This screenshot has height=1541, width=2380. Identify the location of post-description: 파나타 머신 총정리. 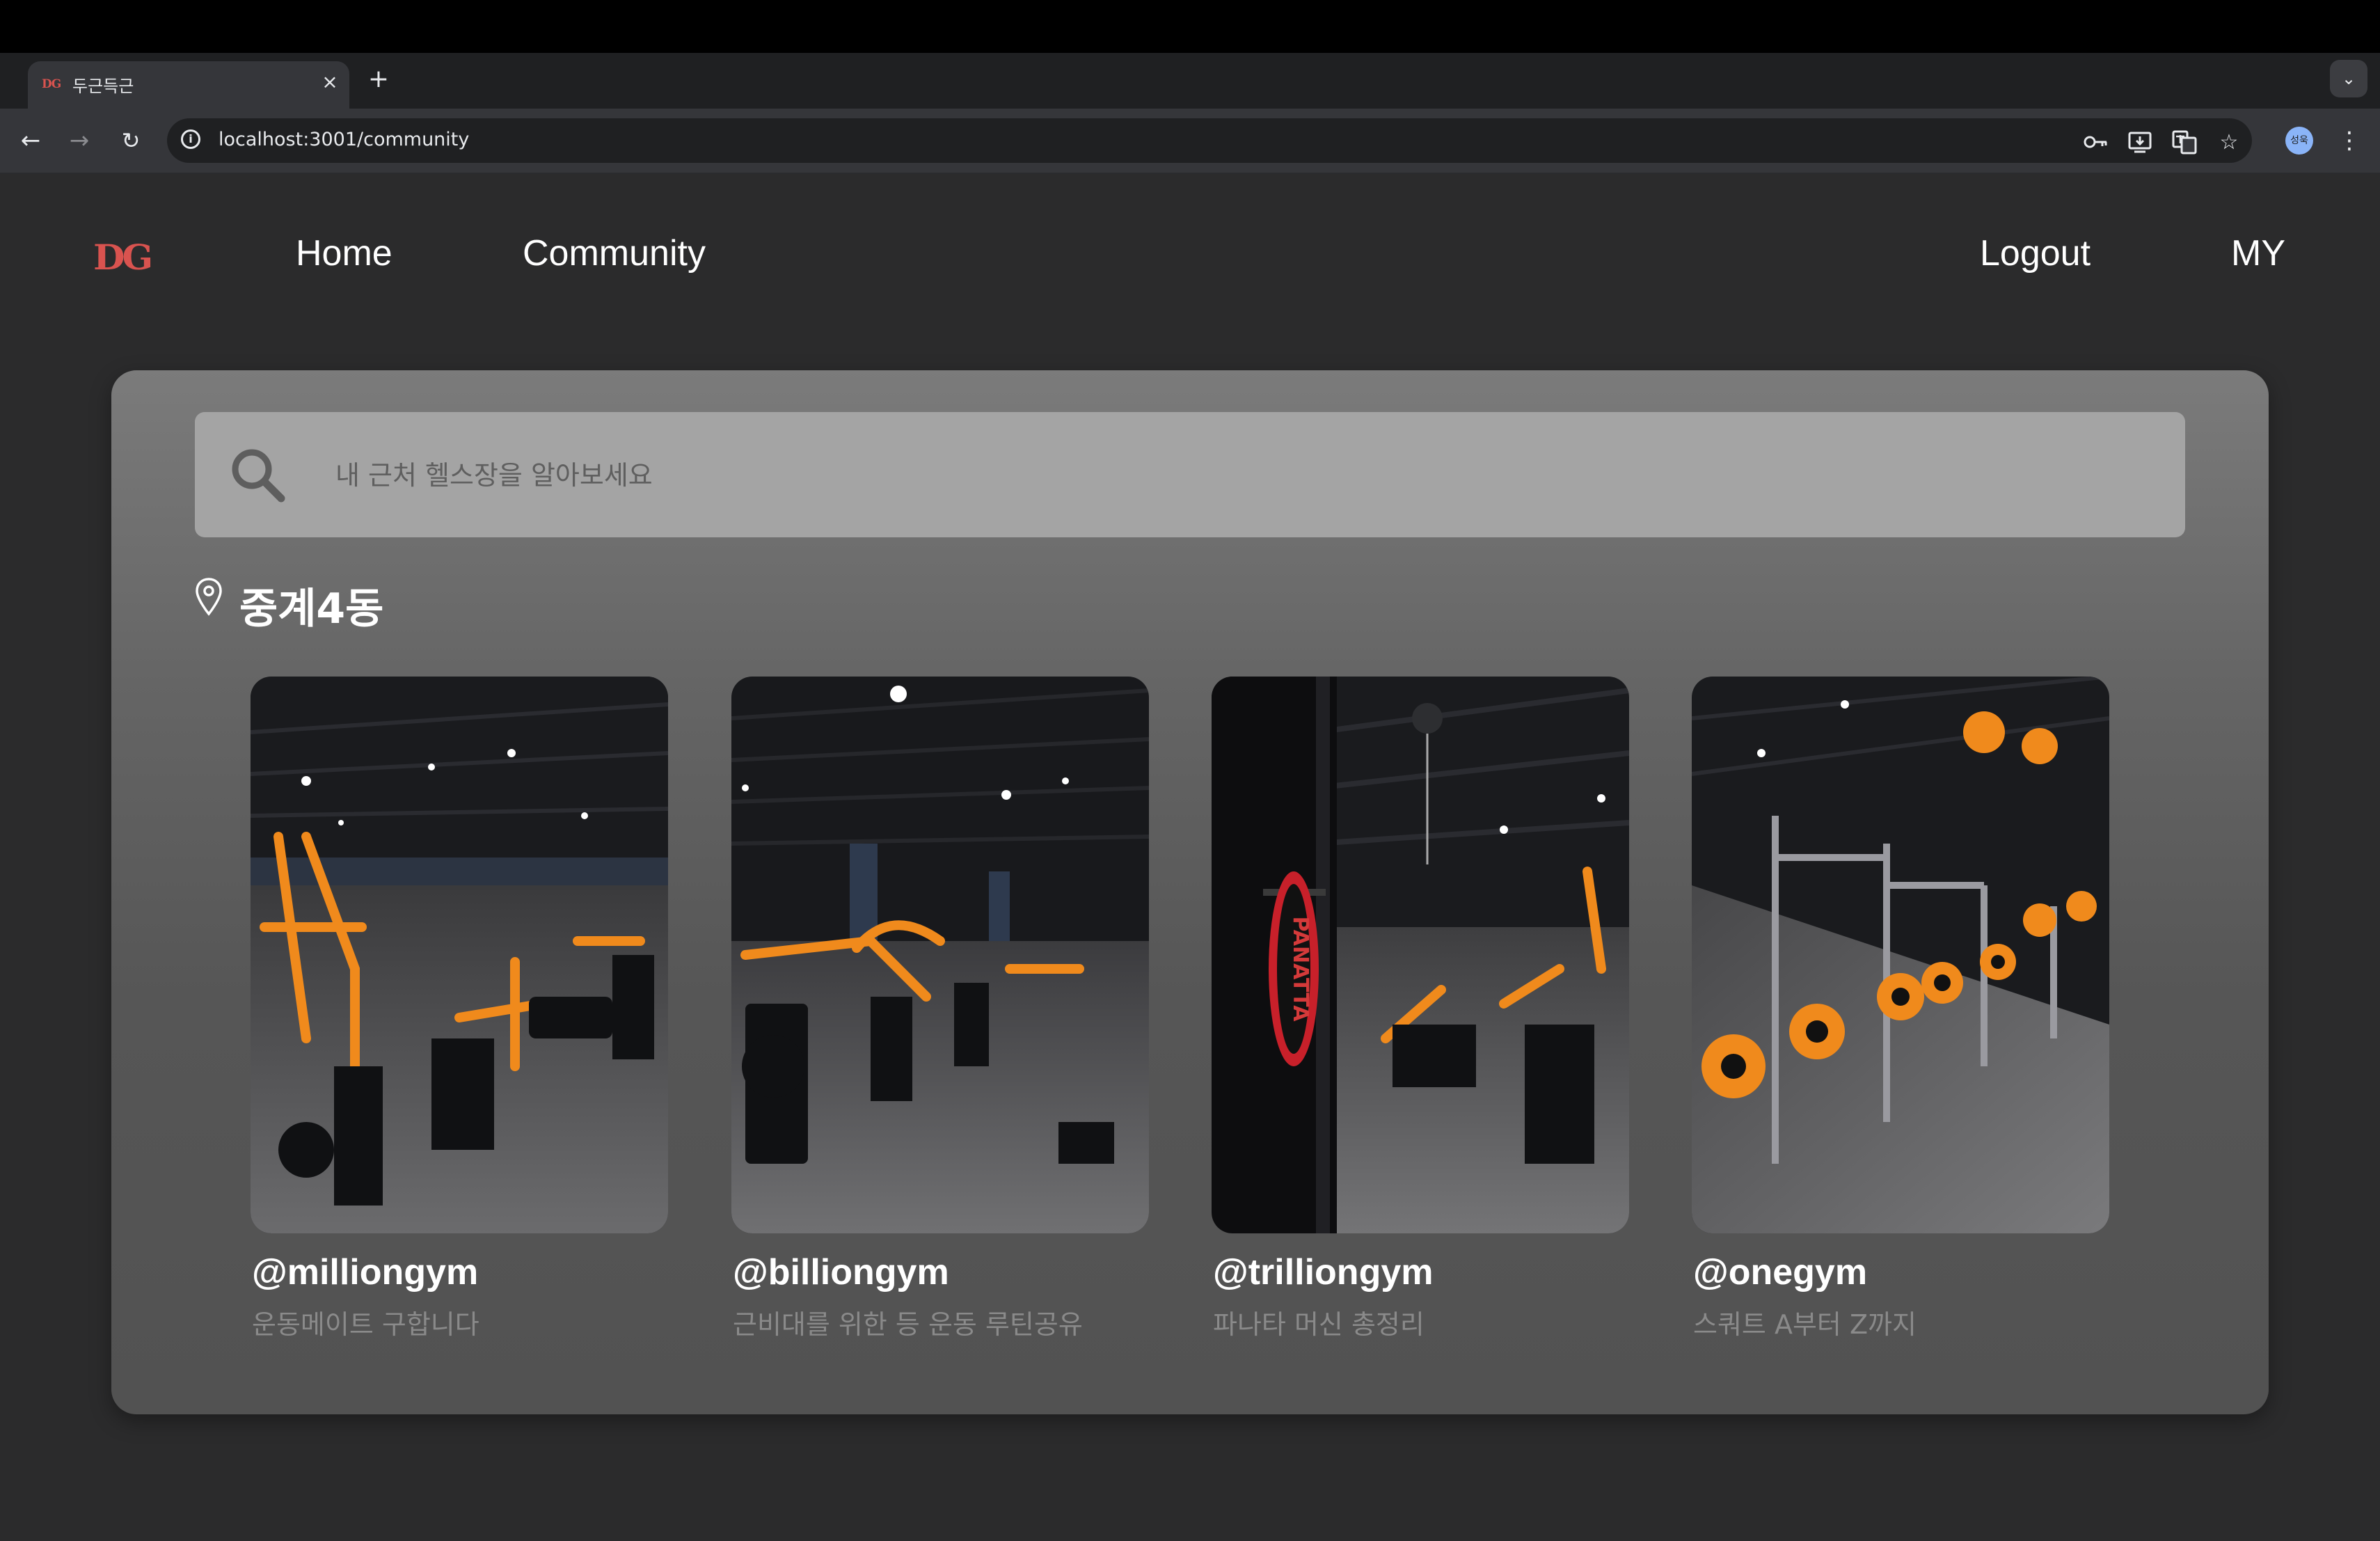
(1319, 1324).